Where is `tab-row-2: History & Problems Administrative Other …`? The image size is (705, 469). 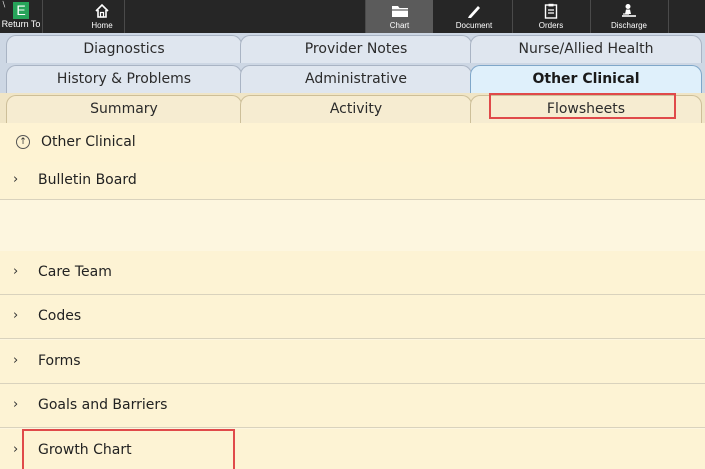 tab-row-2: History & Problems Administrative Other … is located at coordinates (352, 78).